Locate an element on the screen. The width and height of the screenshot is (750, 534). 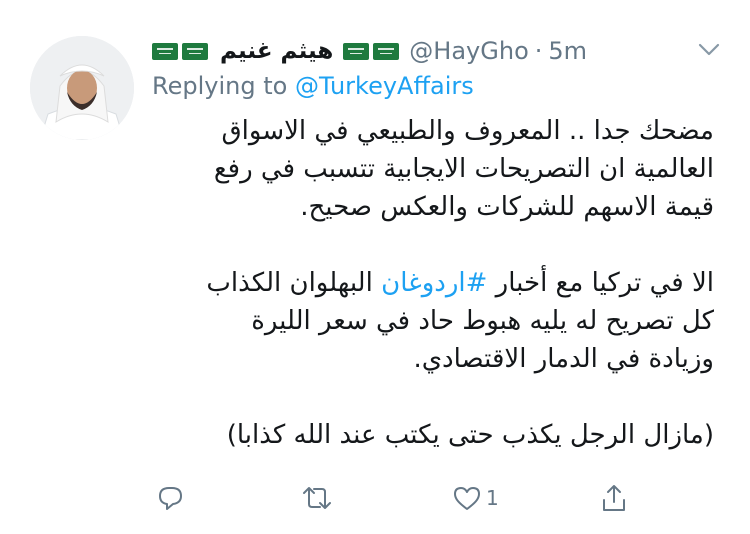
tweet-text-segment: الا في تركيا مع أخبار is located at coordinates (600, 283).